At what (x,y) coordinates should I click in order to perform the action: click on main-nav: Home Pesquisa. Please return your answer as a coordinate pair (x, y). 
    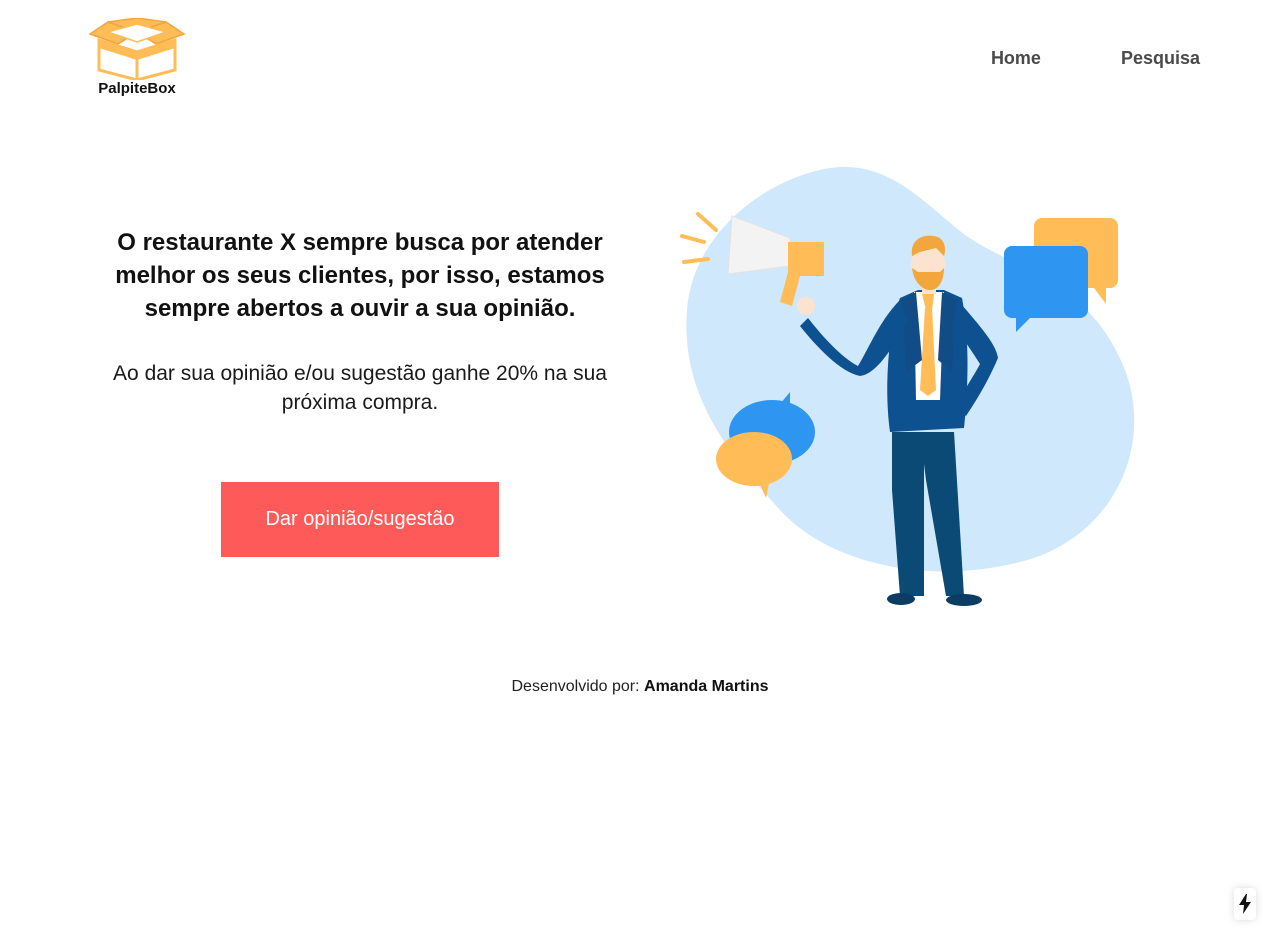
    Looking at the image, I should click on (1095, 58).